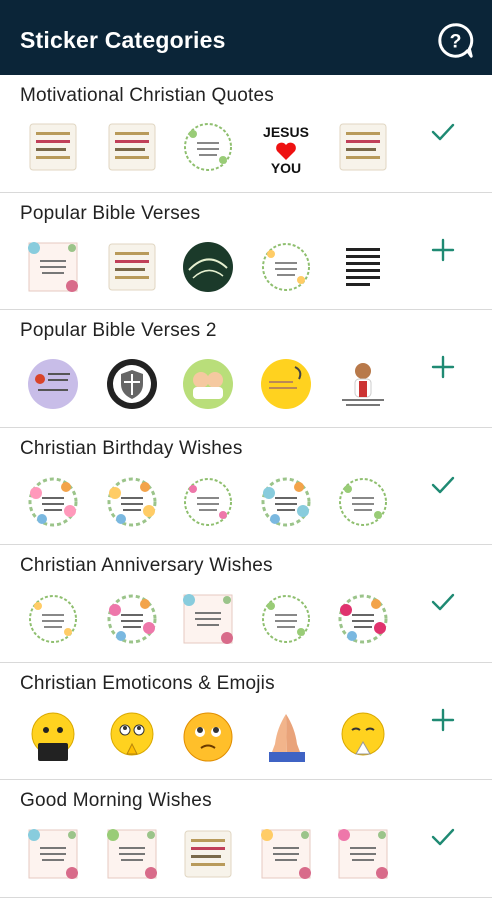  Describe the element at coordinates (123, 40) in the screenshot. I see `page-title: Sticker Categories` at that location.